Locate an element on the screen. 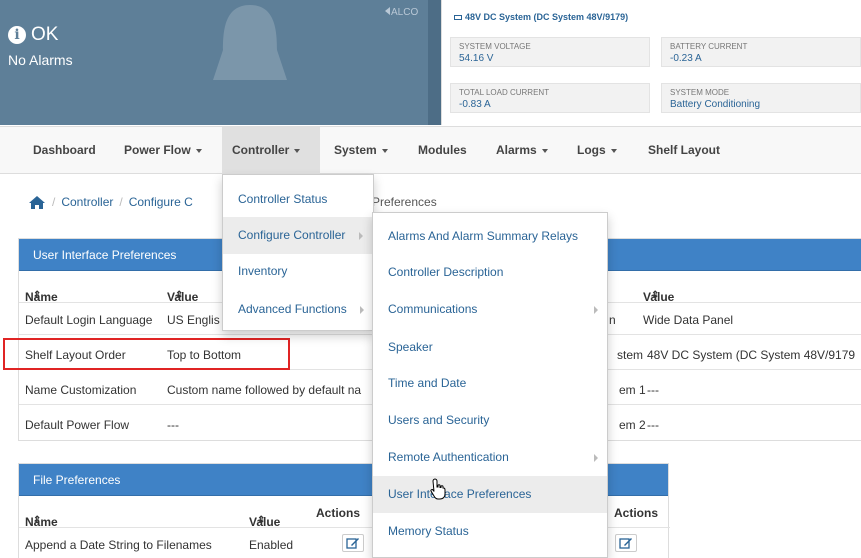  nav-logs: Logs is located at coordinates (597, 150).